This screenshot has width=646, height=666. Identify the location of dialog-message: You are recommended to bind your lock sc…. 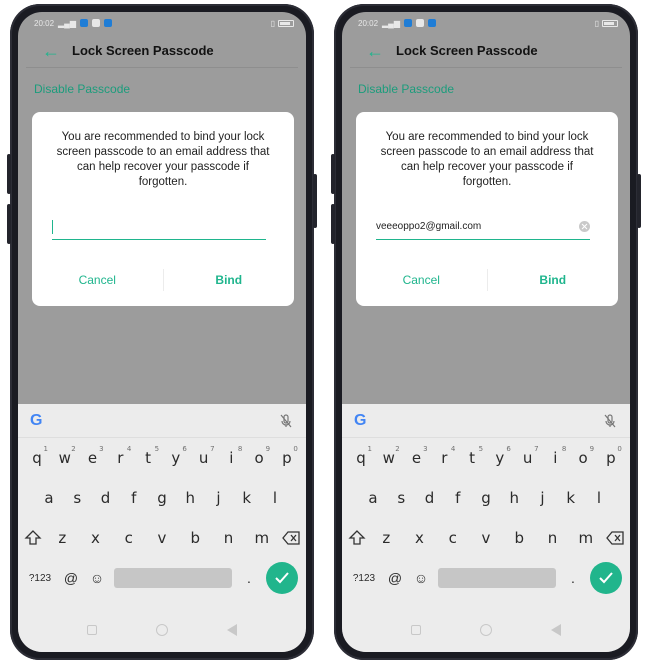
(487, 159).